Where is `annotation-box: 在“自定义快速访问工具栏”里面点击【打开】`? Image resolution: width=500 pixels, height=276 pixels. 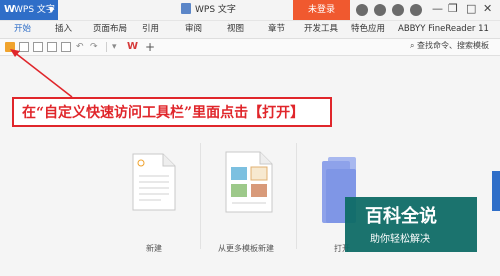 annotation-box: 在“自定义快速访问工具栏”里面点击【打开】 is located at coordinates (172, 112).